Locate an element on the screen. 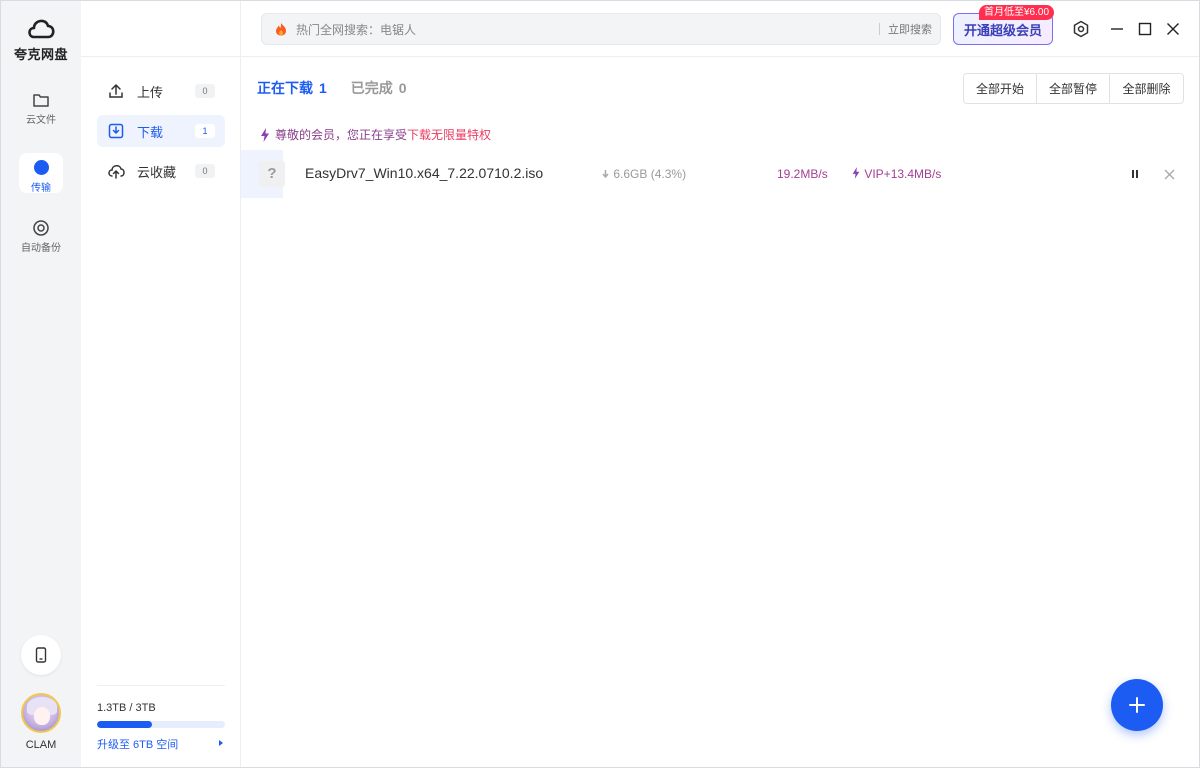  rail-item-cloud-files: 云文件 is located at coordinates (41, 108).